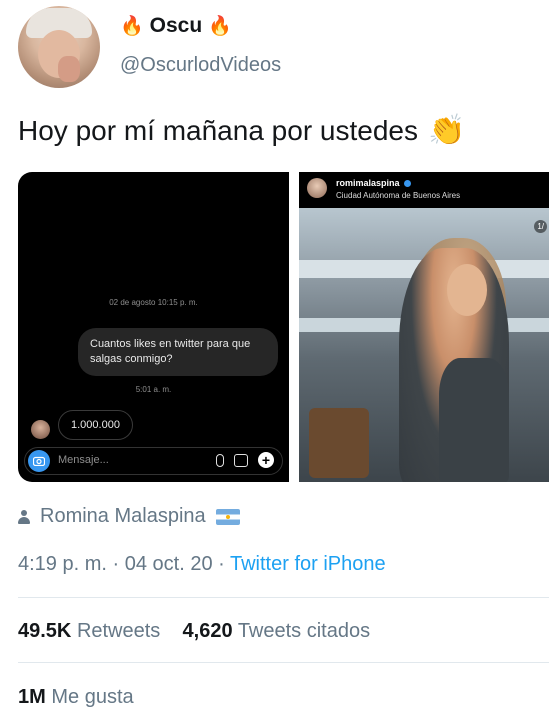 This screenshot has height=709, width=549. I want to click on author-name: Oscu, so click(176, 26).